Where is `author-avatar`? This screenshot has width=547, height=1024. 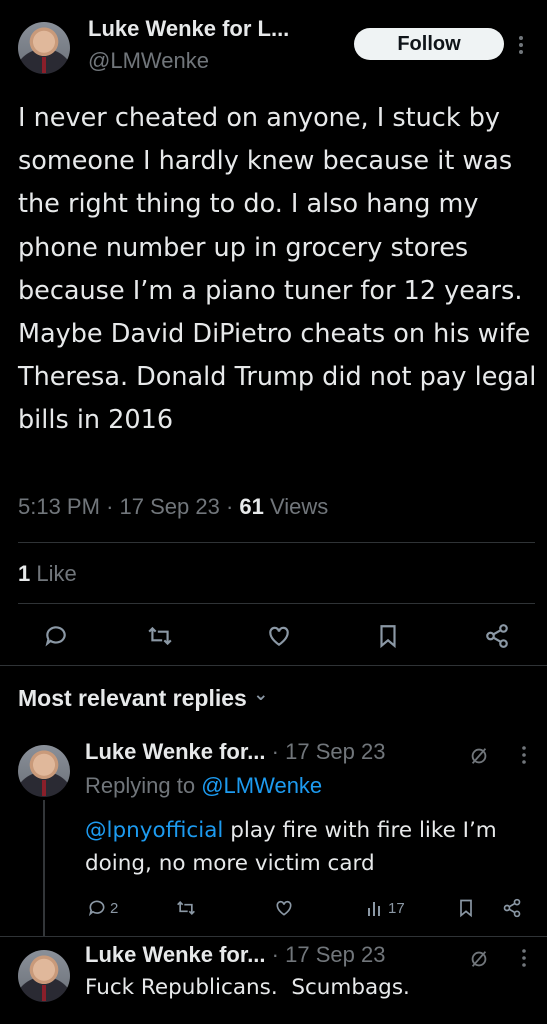
author-avatar is located at coordinates (44, 48).